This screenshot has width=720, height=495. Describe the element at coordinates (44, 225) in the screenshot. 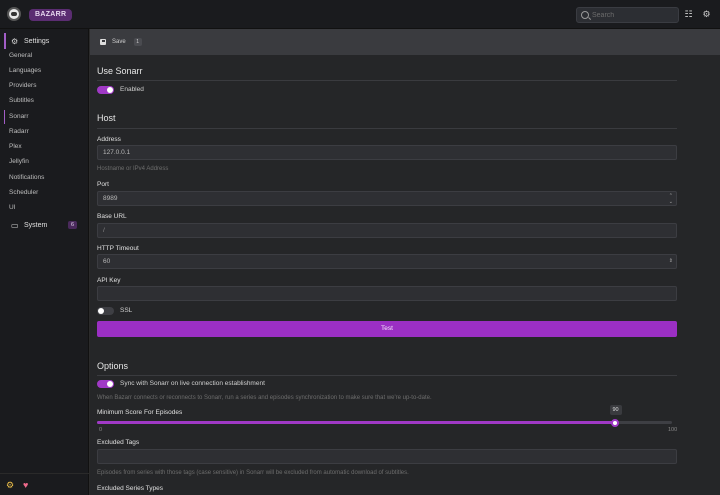

I see `sidebar-section-system: ▭ System 6` at that location.